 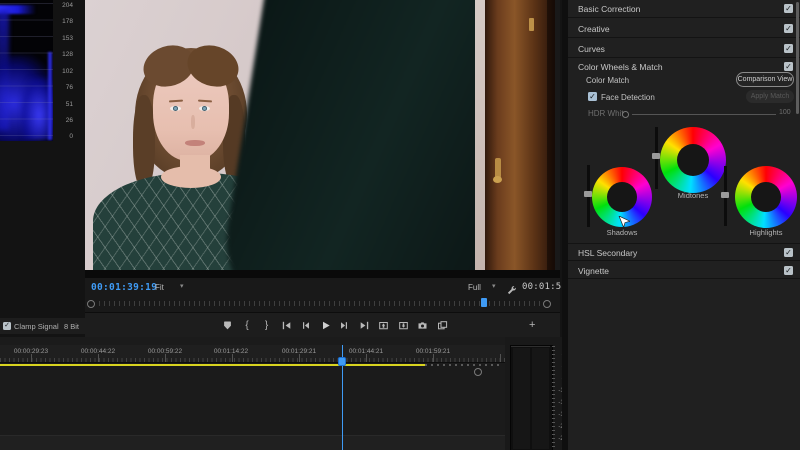 What do you see at coordinates (624, 225) in the screenshot?
I see `mouse-cursor` at bounding box center [624, 225].